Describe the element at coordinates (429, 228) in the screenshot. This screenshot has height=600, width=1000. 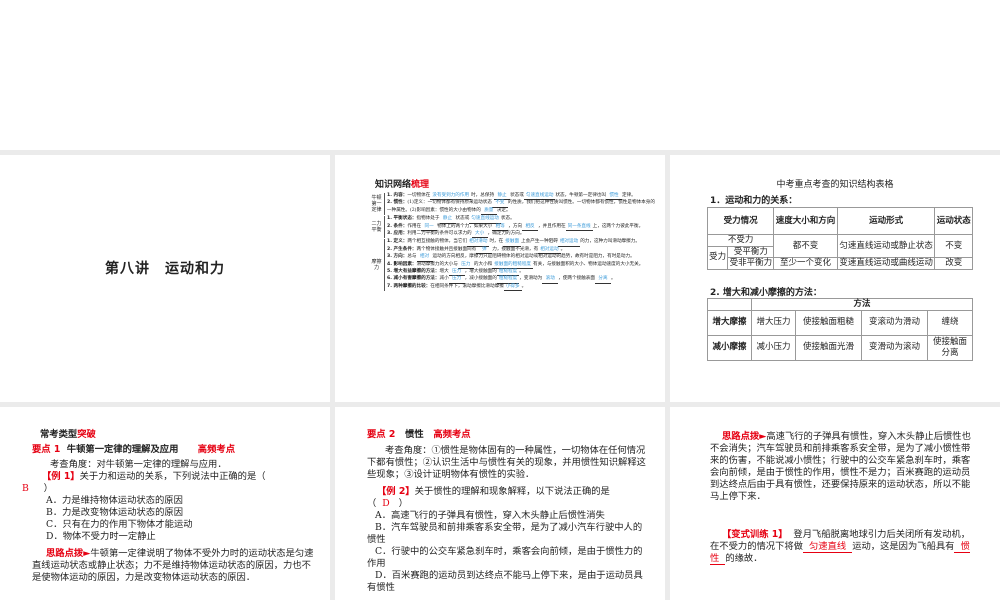
I see `fill-blank: 同一` at that location.